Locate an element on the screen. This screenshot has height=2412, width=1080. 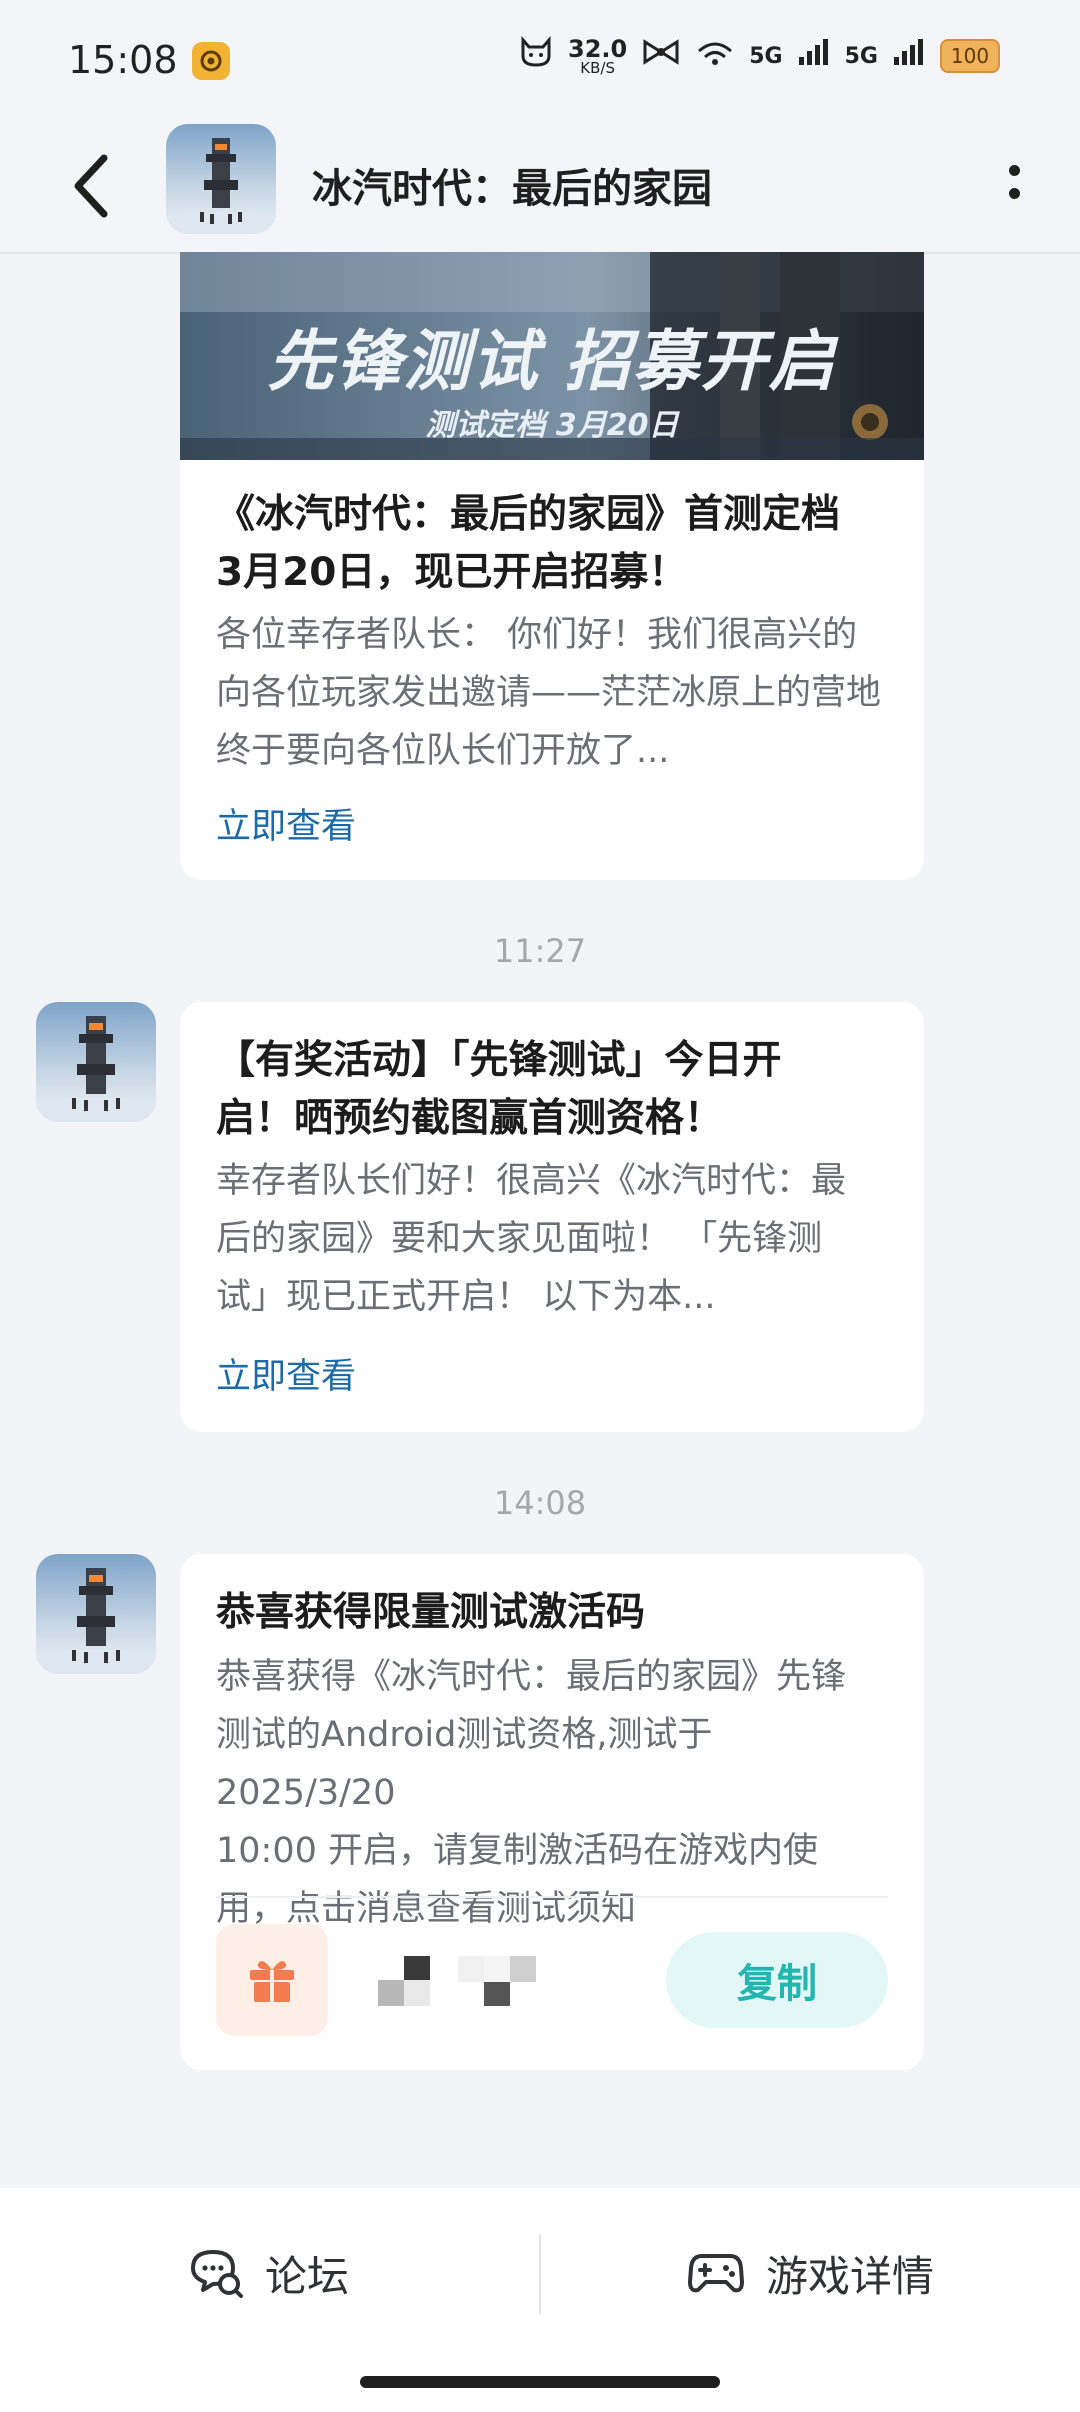
message-timestamp: 11:27 is located at coordinates (540, 951).